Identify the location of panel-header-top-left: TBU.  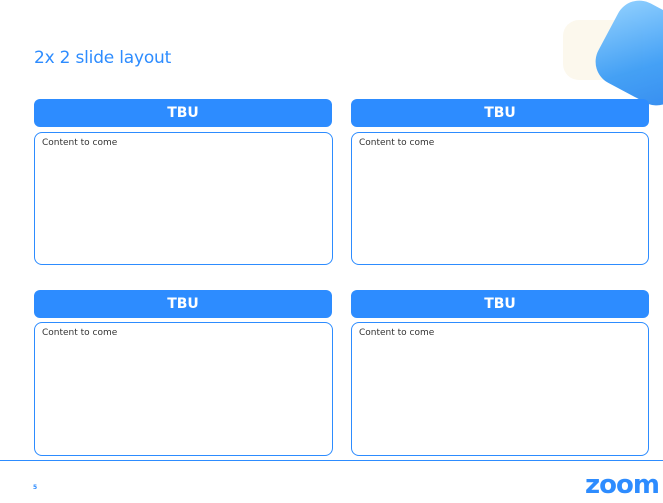
(183, 113).